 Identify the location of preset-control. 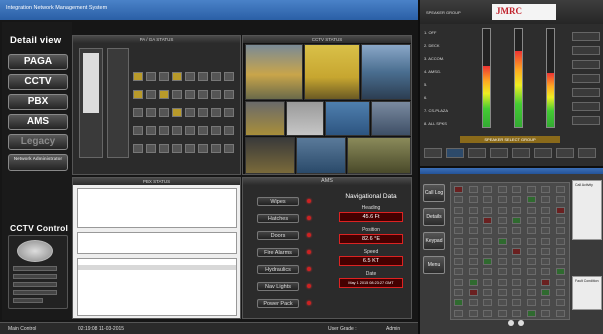
(35, 292).